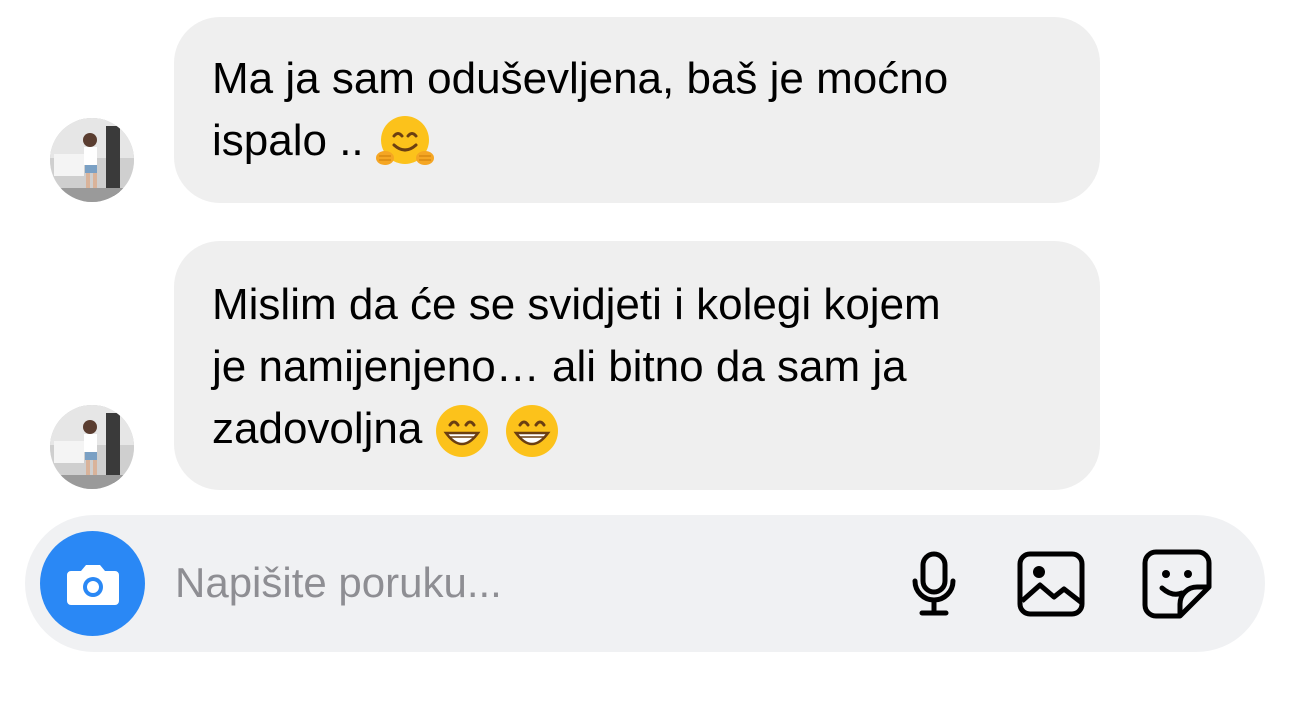 This screenshot has height=709, width=1290. I want to click on camera-button, so click(92, 583).